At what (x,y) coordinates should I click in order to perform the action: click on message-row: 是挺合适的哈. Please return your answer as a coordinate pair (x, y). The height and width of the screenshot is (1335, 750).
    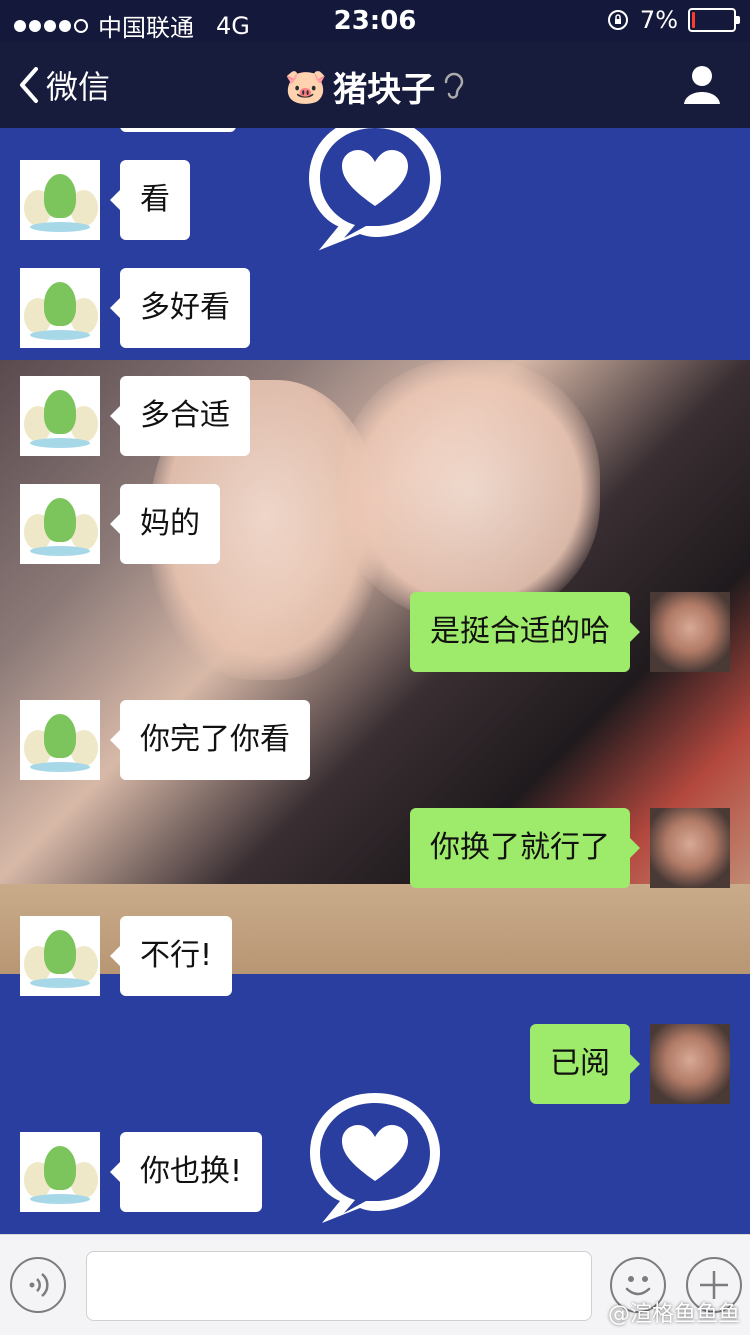
    Looking at the image, I should click on (570, 632).